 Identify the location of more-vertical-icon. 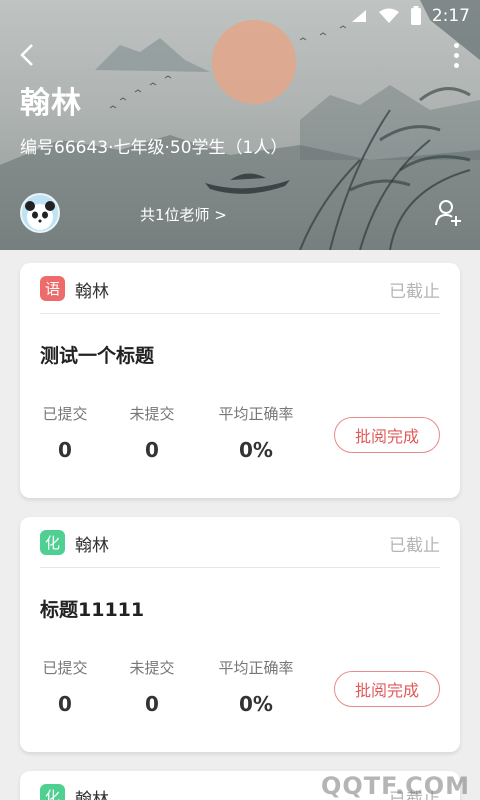
(456, 45).